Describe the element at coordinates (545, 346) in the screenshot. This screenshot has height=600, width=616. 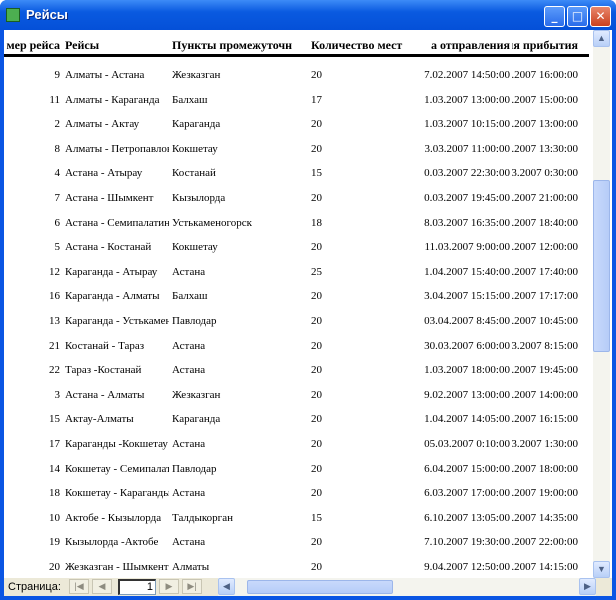
I see `arrival-time-cell: ‎03.2007 8:15:00‎` at that location.